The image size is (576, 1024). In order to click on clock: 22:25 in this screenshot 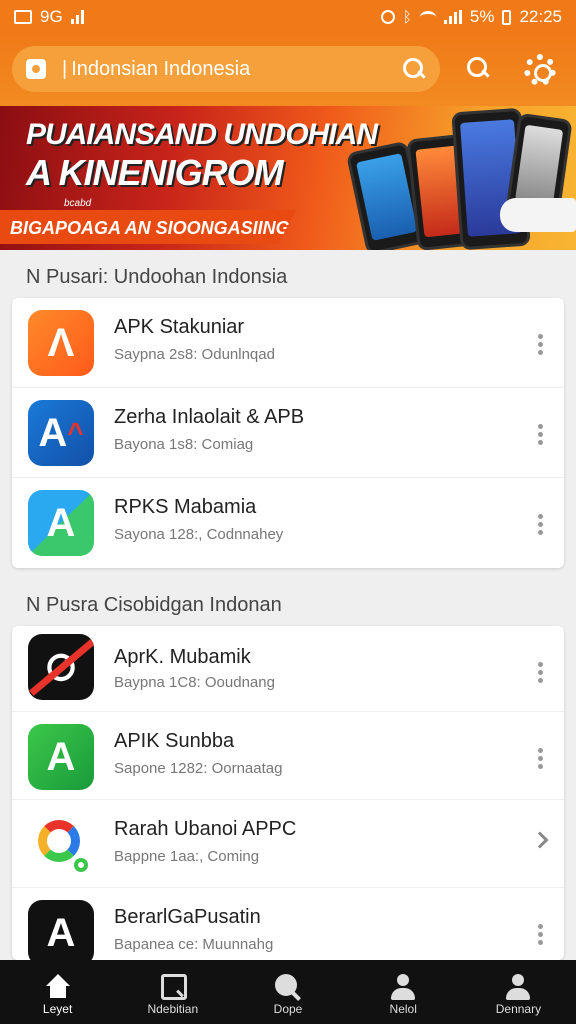, I will do `click(540, 16)`.